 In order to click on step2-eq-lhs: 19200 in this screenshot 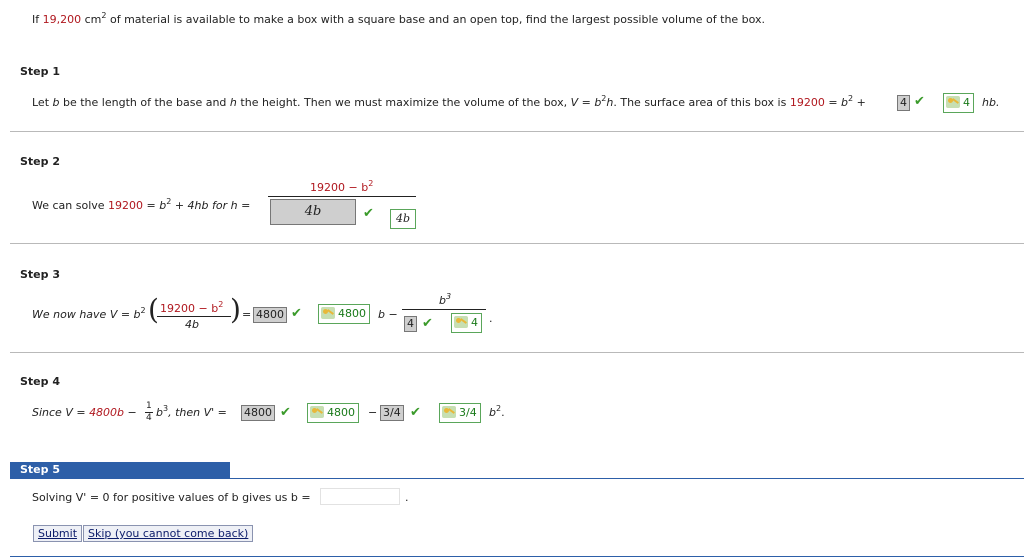, I will do `click(126, 205)`.